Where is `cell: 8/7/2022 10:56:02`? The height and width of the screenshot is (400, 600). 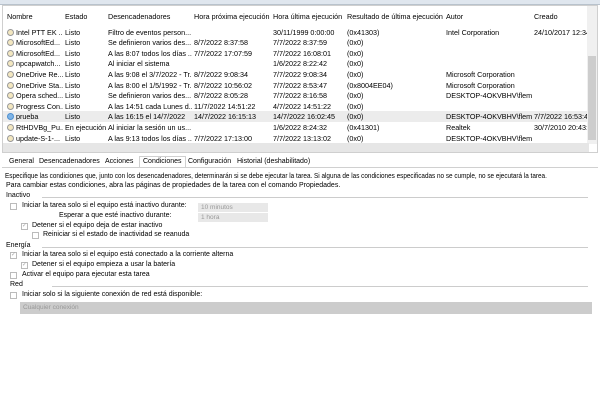
cell: 8/7/2022 10:56:02 is located at coordinates (223, 85).